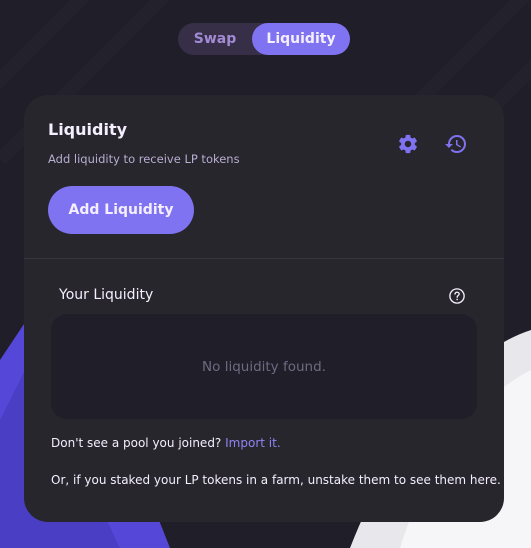  I want to click on add-liquidity-button: Add Liquidity, so click(121, 210).